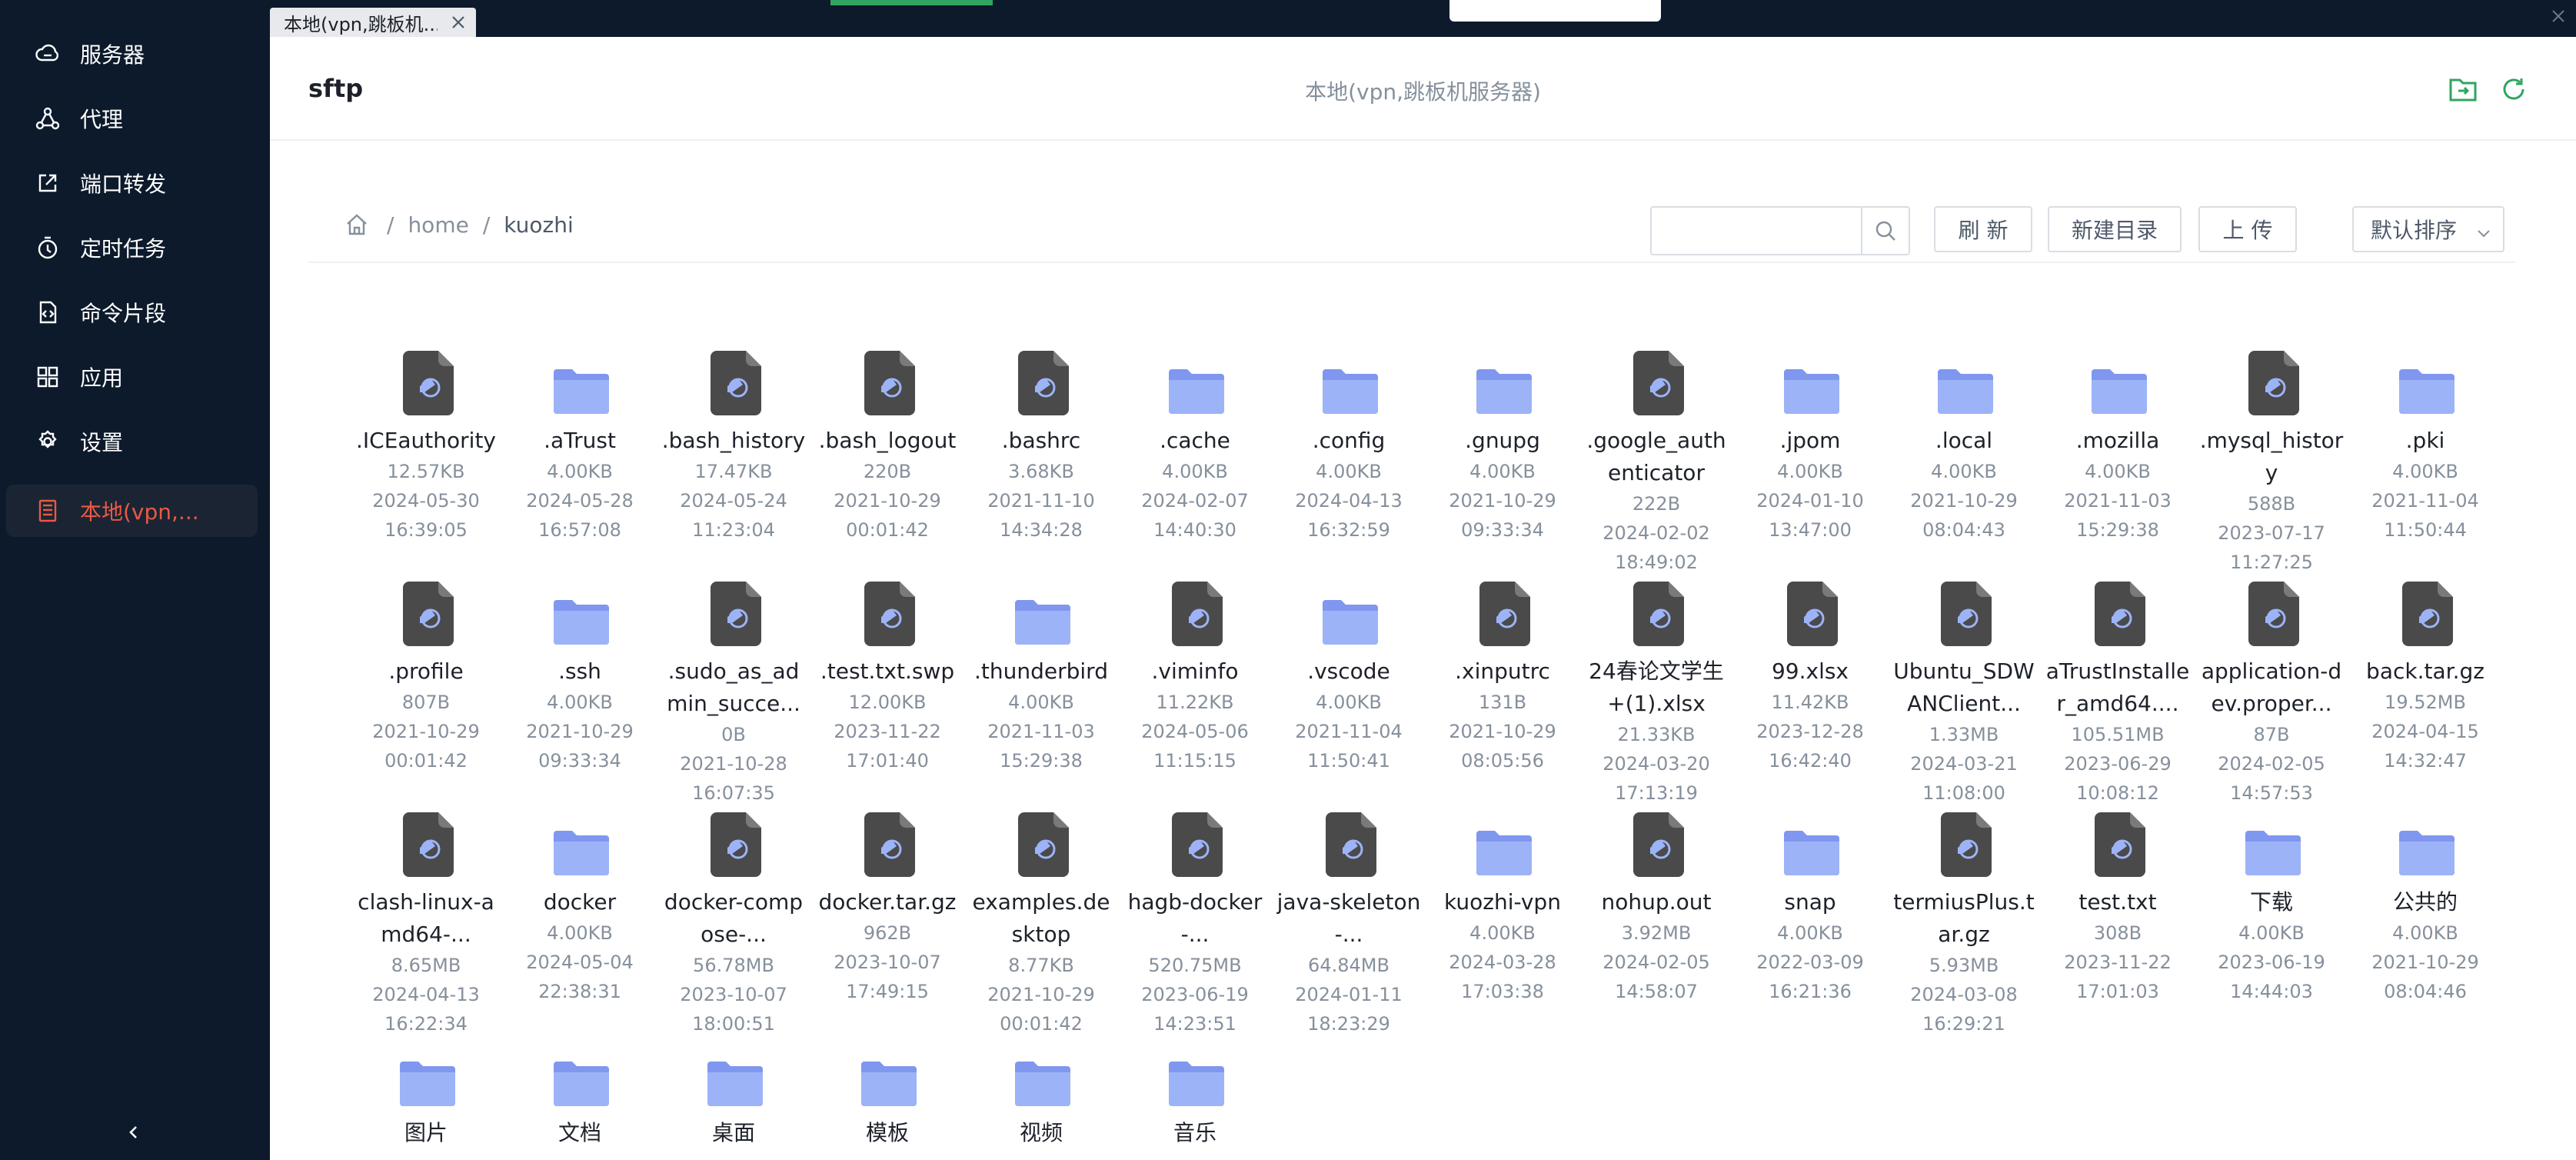 Image resolution: width=2576 pixels, height=1160 pixels. I want to click on file-size: 4.00KB, so click(1502, 933).